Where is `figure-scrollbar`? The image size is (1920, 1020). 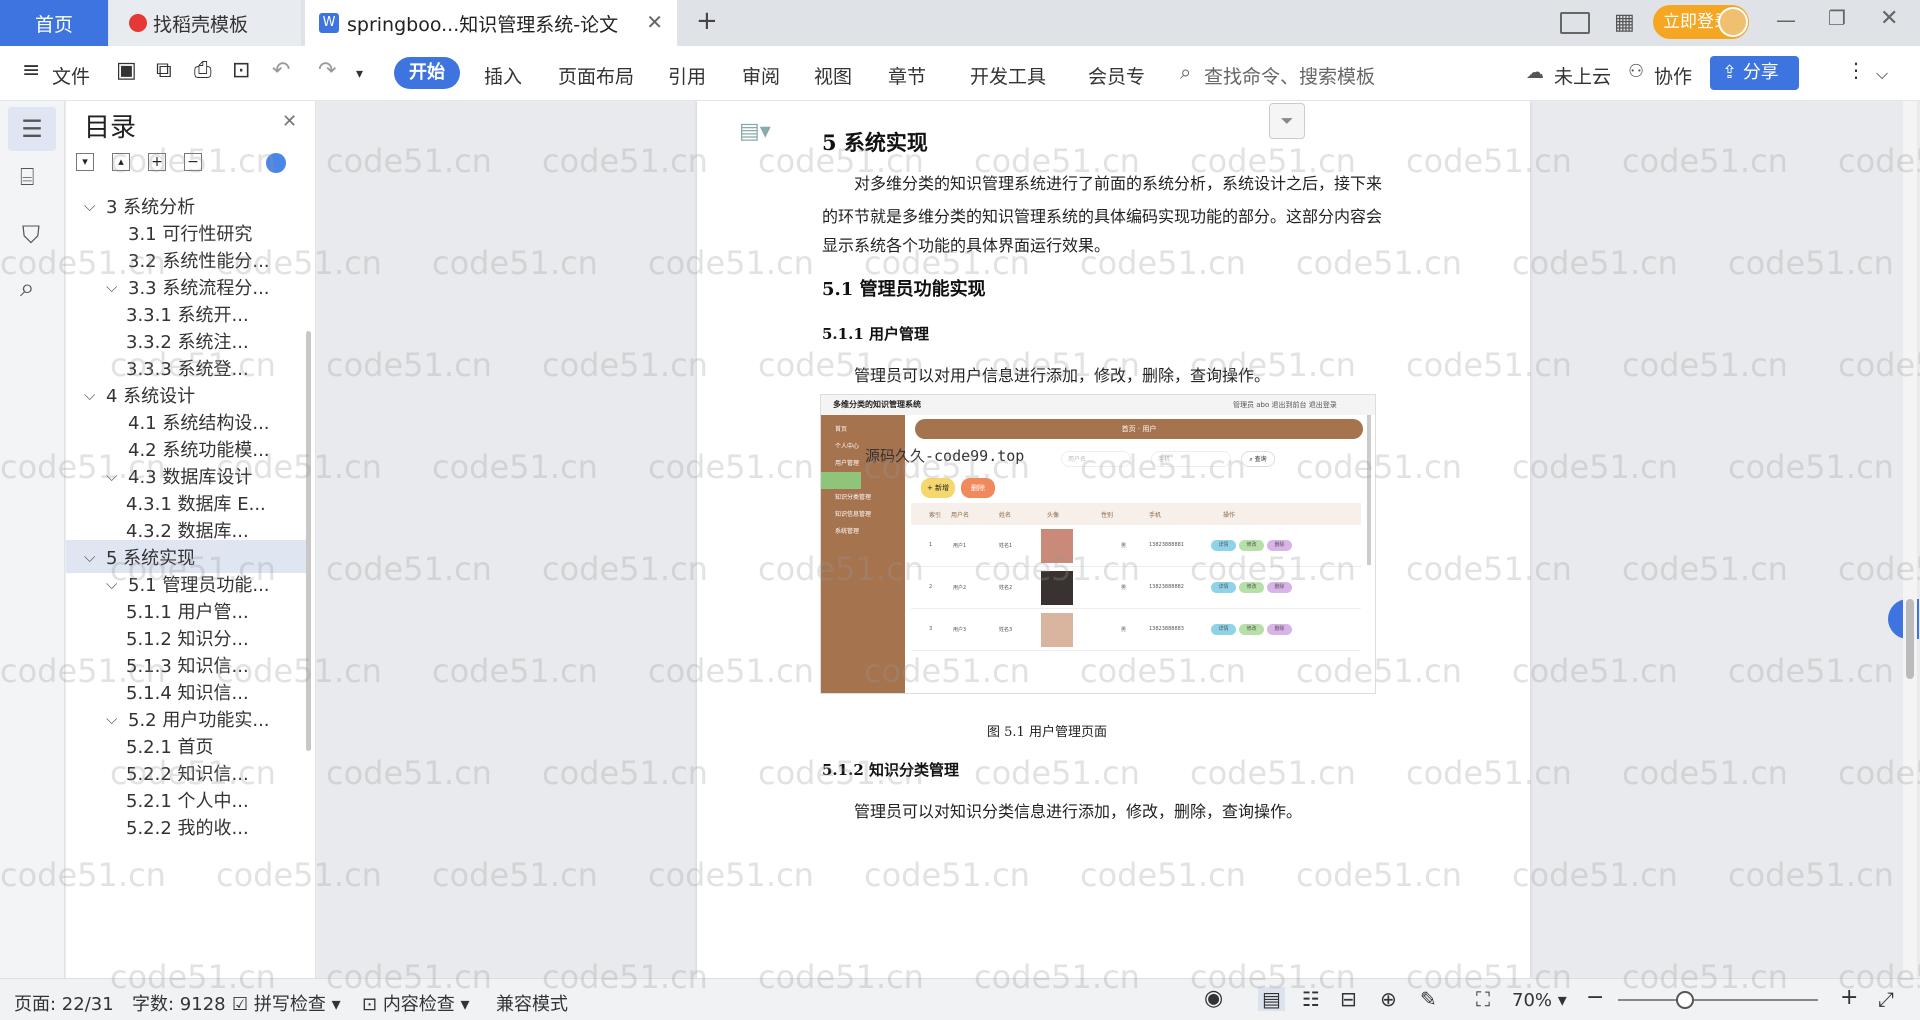
figure-scrollbar is located at coordinates (1369, 490).